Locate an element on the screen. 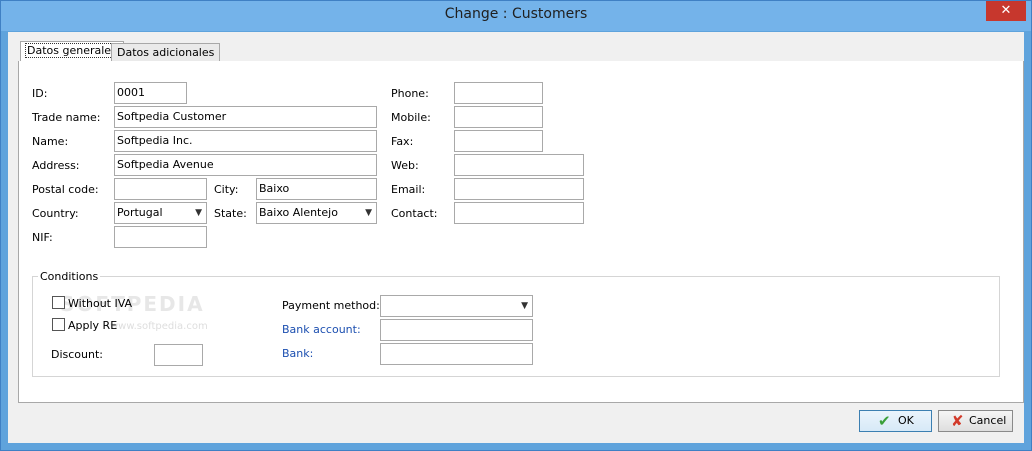 The image size is (1032, 451). trade-name-label: Trade name: is located at coordinates (66, 117).